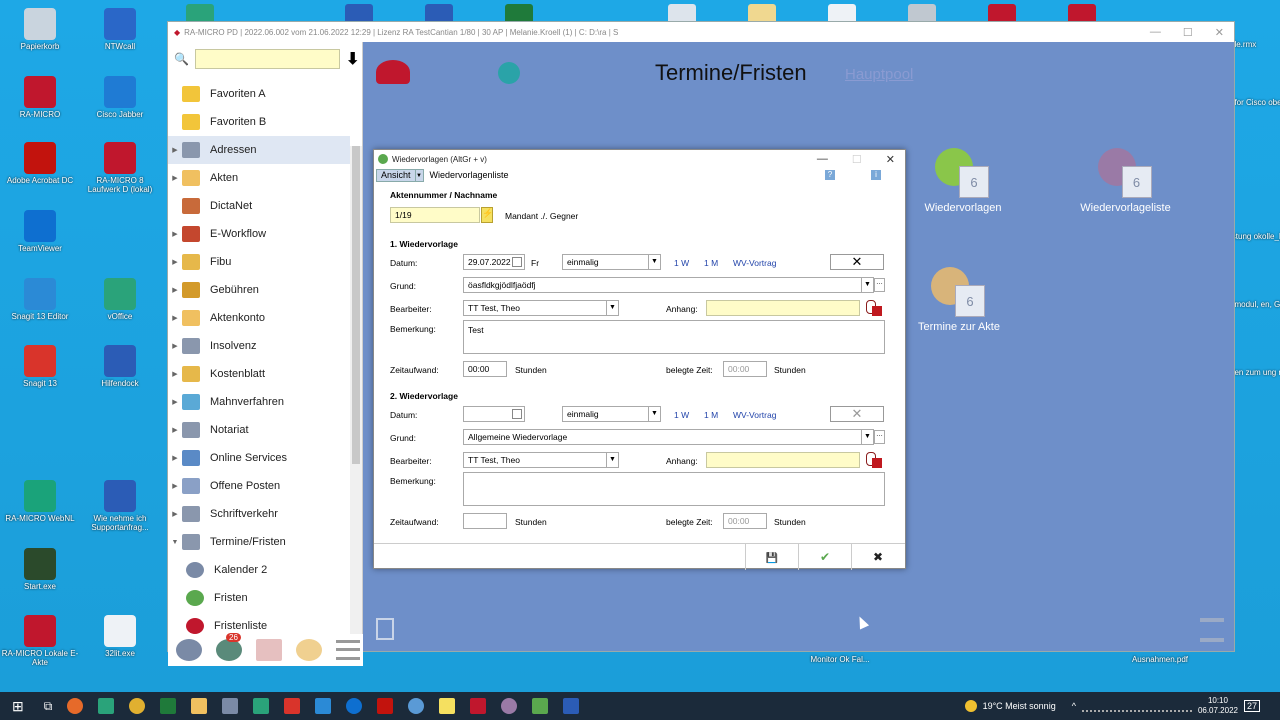 This screenshot has width=1280, height=720. Describe the element at coordinates (540, 706) in the screenshot. I see `app-green-icon` at that location.